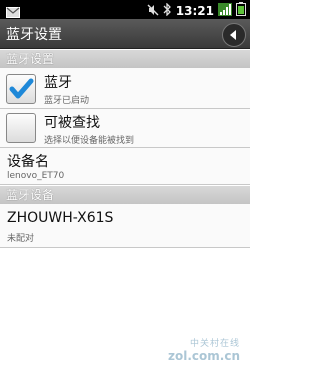  I want to click on device-name-title: 设备名, so click(28, 162).